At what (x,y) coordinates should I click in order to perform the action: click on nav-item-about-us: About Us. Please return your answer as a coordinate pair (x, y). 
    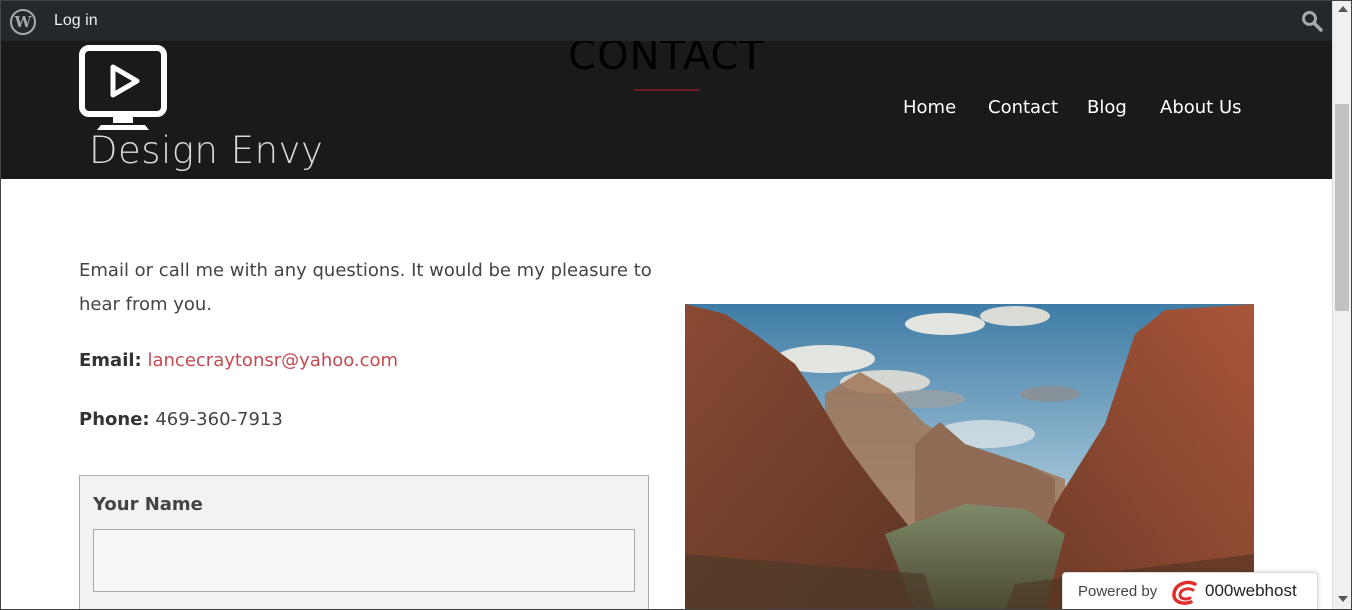
    Looking at the image, I should click on (1201, 107).